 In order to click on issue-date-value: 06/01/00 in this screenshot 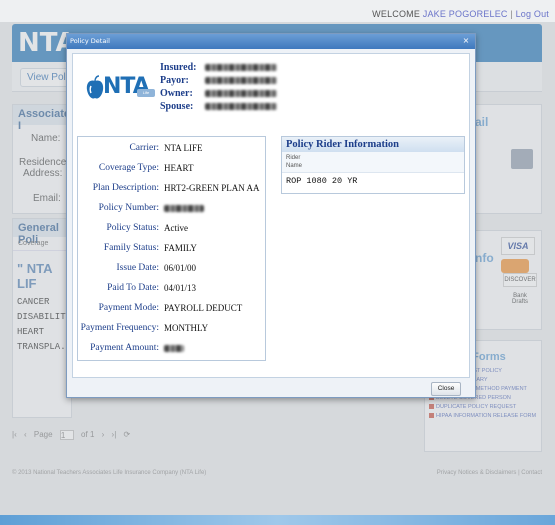, I will do `click(180, 268)`.